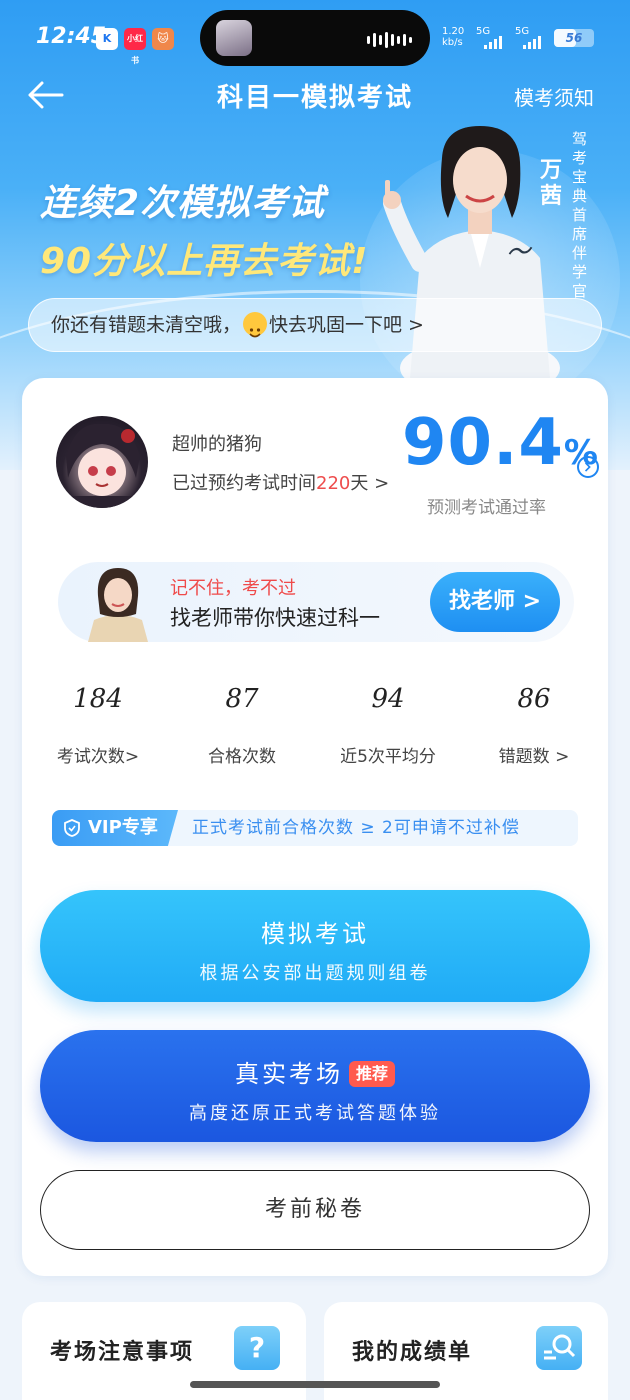 The height and width of the screenshot is (1400, 630). Describe the element at coordinates (255, 324) in the screenshot. I see `smile-emoji-icon` at that location.